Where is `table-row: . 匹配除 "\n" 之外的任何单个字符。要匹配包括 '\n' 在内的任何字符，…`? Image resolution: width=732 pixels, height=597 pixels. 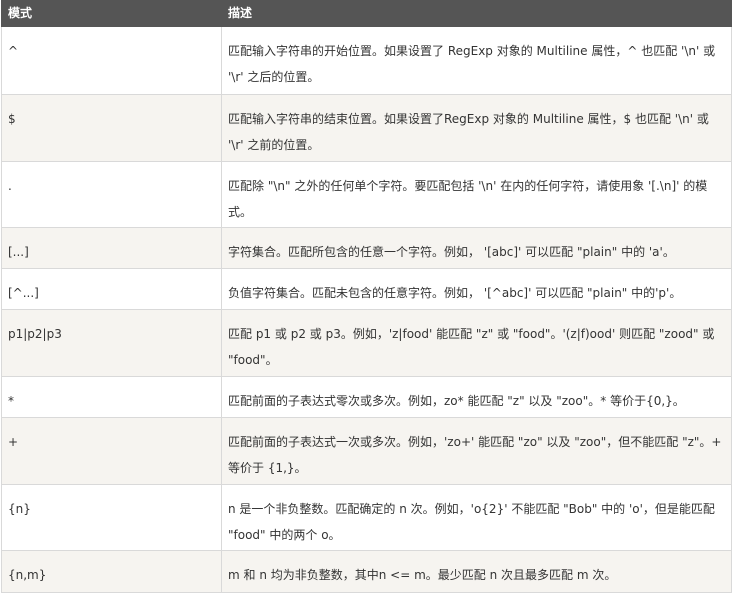 table-row: . 匹配除 "\n" 之外的任何单个字符。要匹配包括 '\n' 在内的任何字符，… is located at coordinates (366, 194).